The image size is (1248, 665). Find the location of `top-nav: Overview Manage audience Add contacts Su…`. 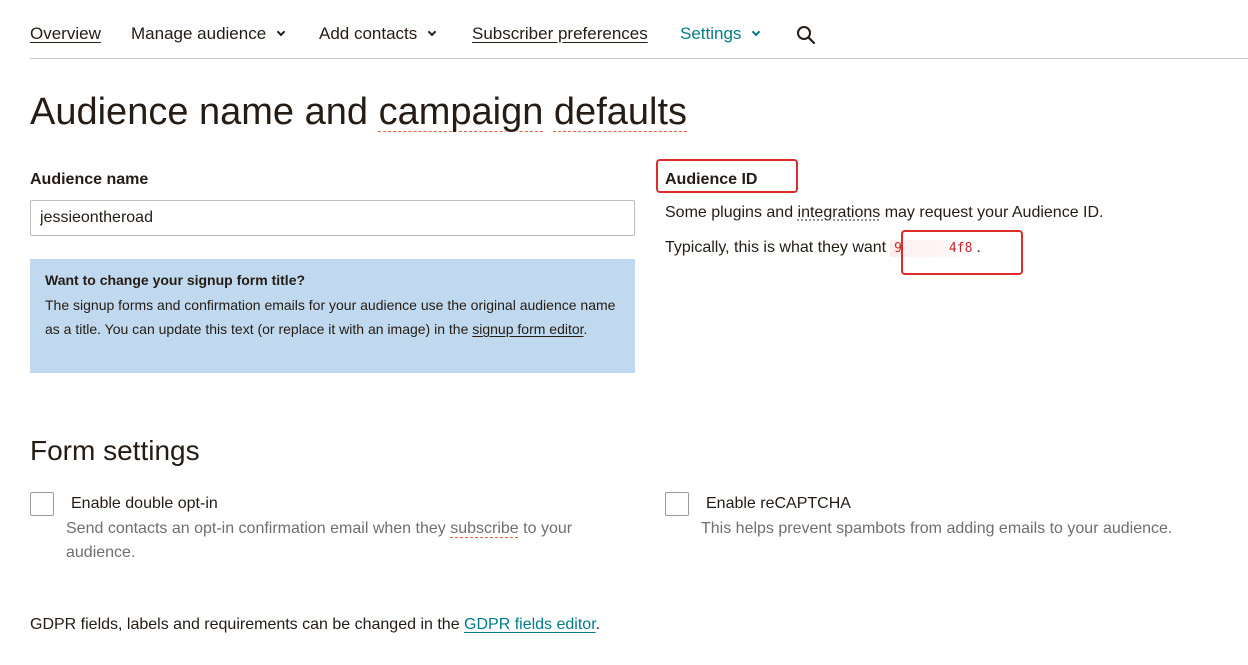

top-nav: Overview Manage audience Add contacts Su… is located at coordinates (639, 29).